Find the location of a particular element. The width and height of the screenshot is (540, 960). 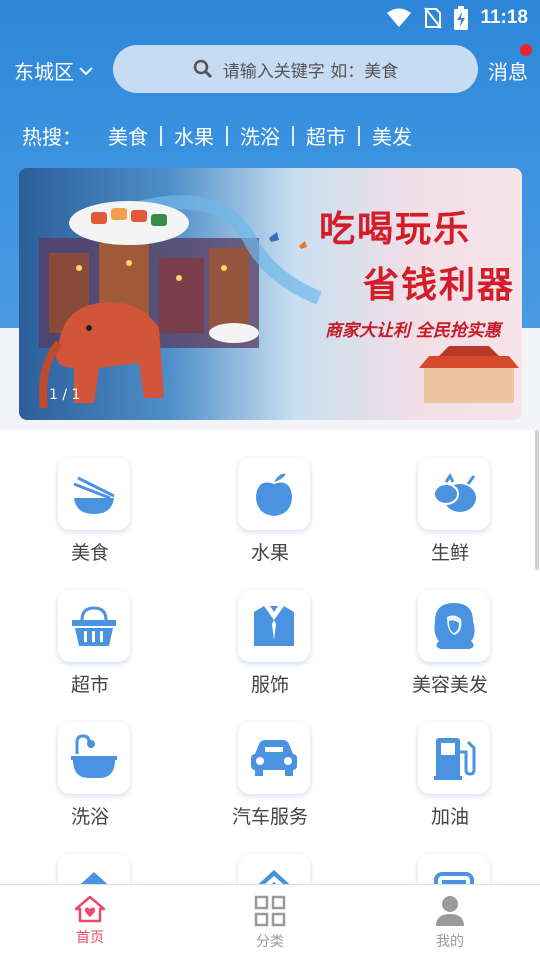

tab-home: 首页 is located at coordinates (90, 922).